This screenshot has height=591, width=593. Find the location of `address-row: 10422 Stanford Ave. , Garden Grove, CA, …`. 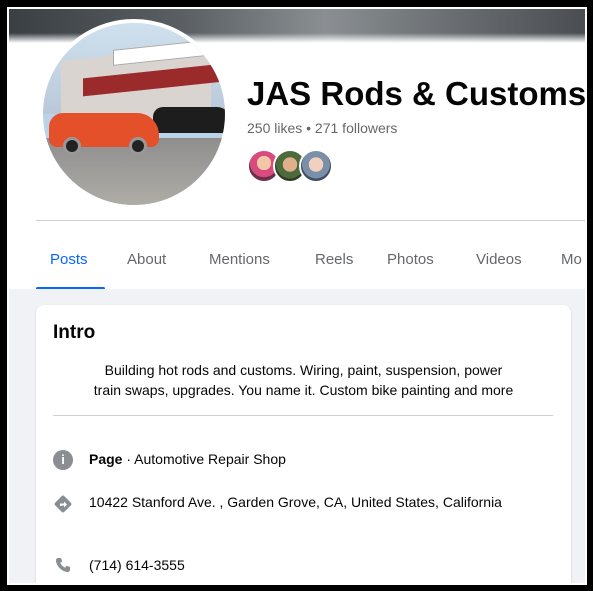

address-row: 10422 Stanford Ave. , Garden Grove, CA, … is located at coordinates (303, 514).